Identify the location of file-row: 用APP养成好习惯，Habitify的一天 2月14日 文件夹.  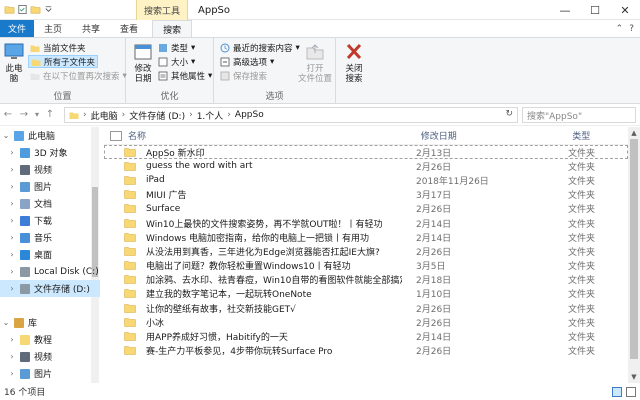
(366, 336).